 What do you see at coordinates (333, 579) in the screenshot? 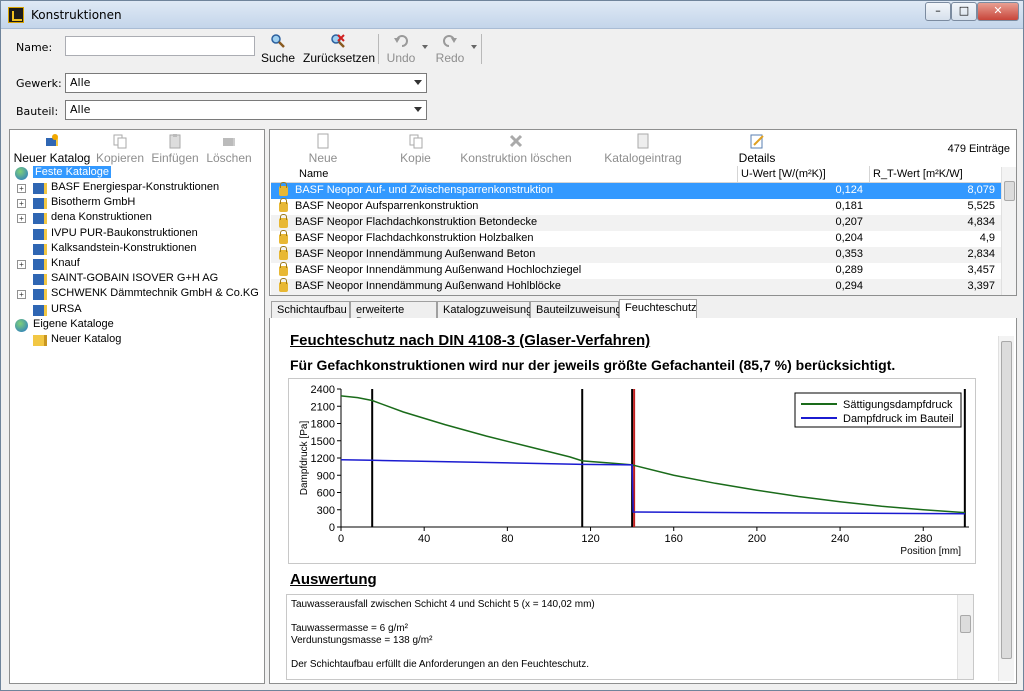
I see `auswertung-heading: Auswertung` at bounding box center [333, 579].